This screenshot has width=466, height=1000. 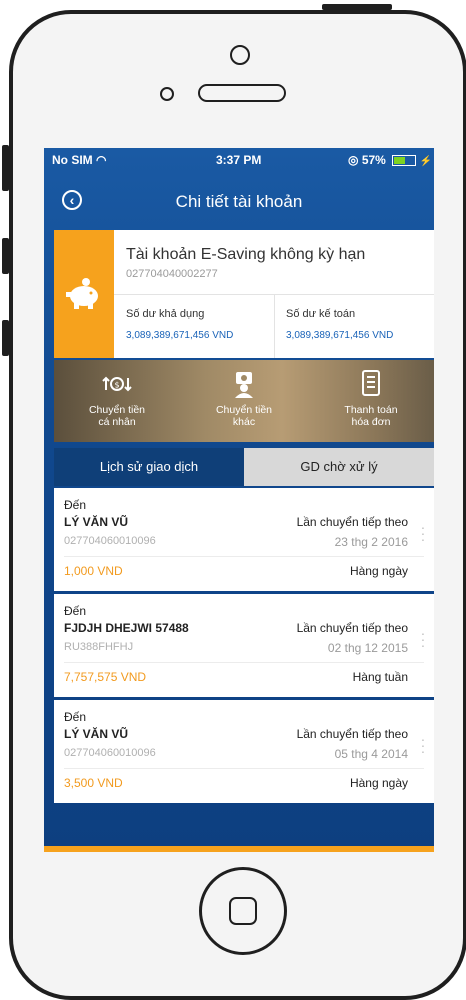 I want to click on transfer-personal-icon: $, so click(x=117, y=384).